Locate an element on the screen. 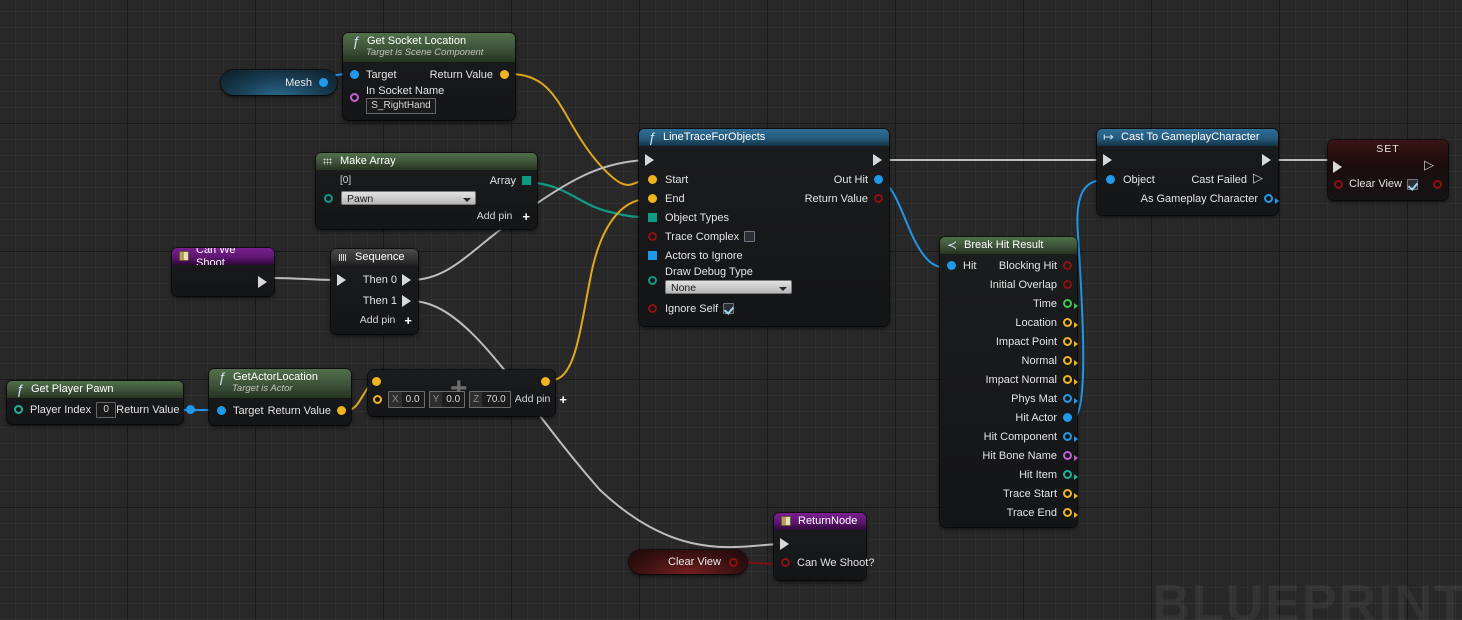  draw-debug-type-input-pin is located at coordinates (652, 280).